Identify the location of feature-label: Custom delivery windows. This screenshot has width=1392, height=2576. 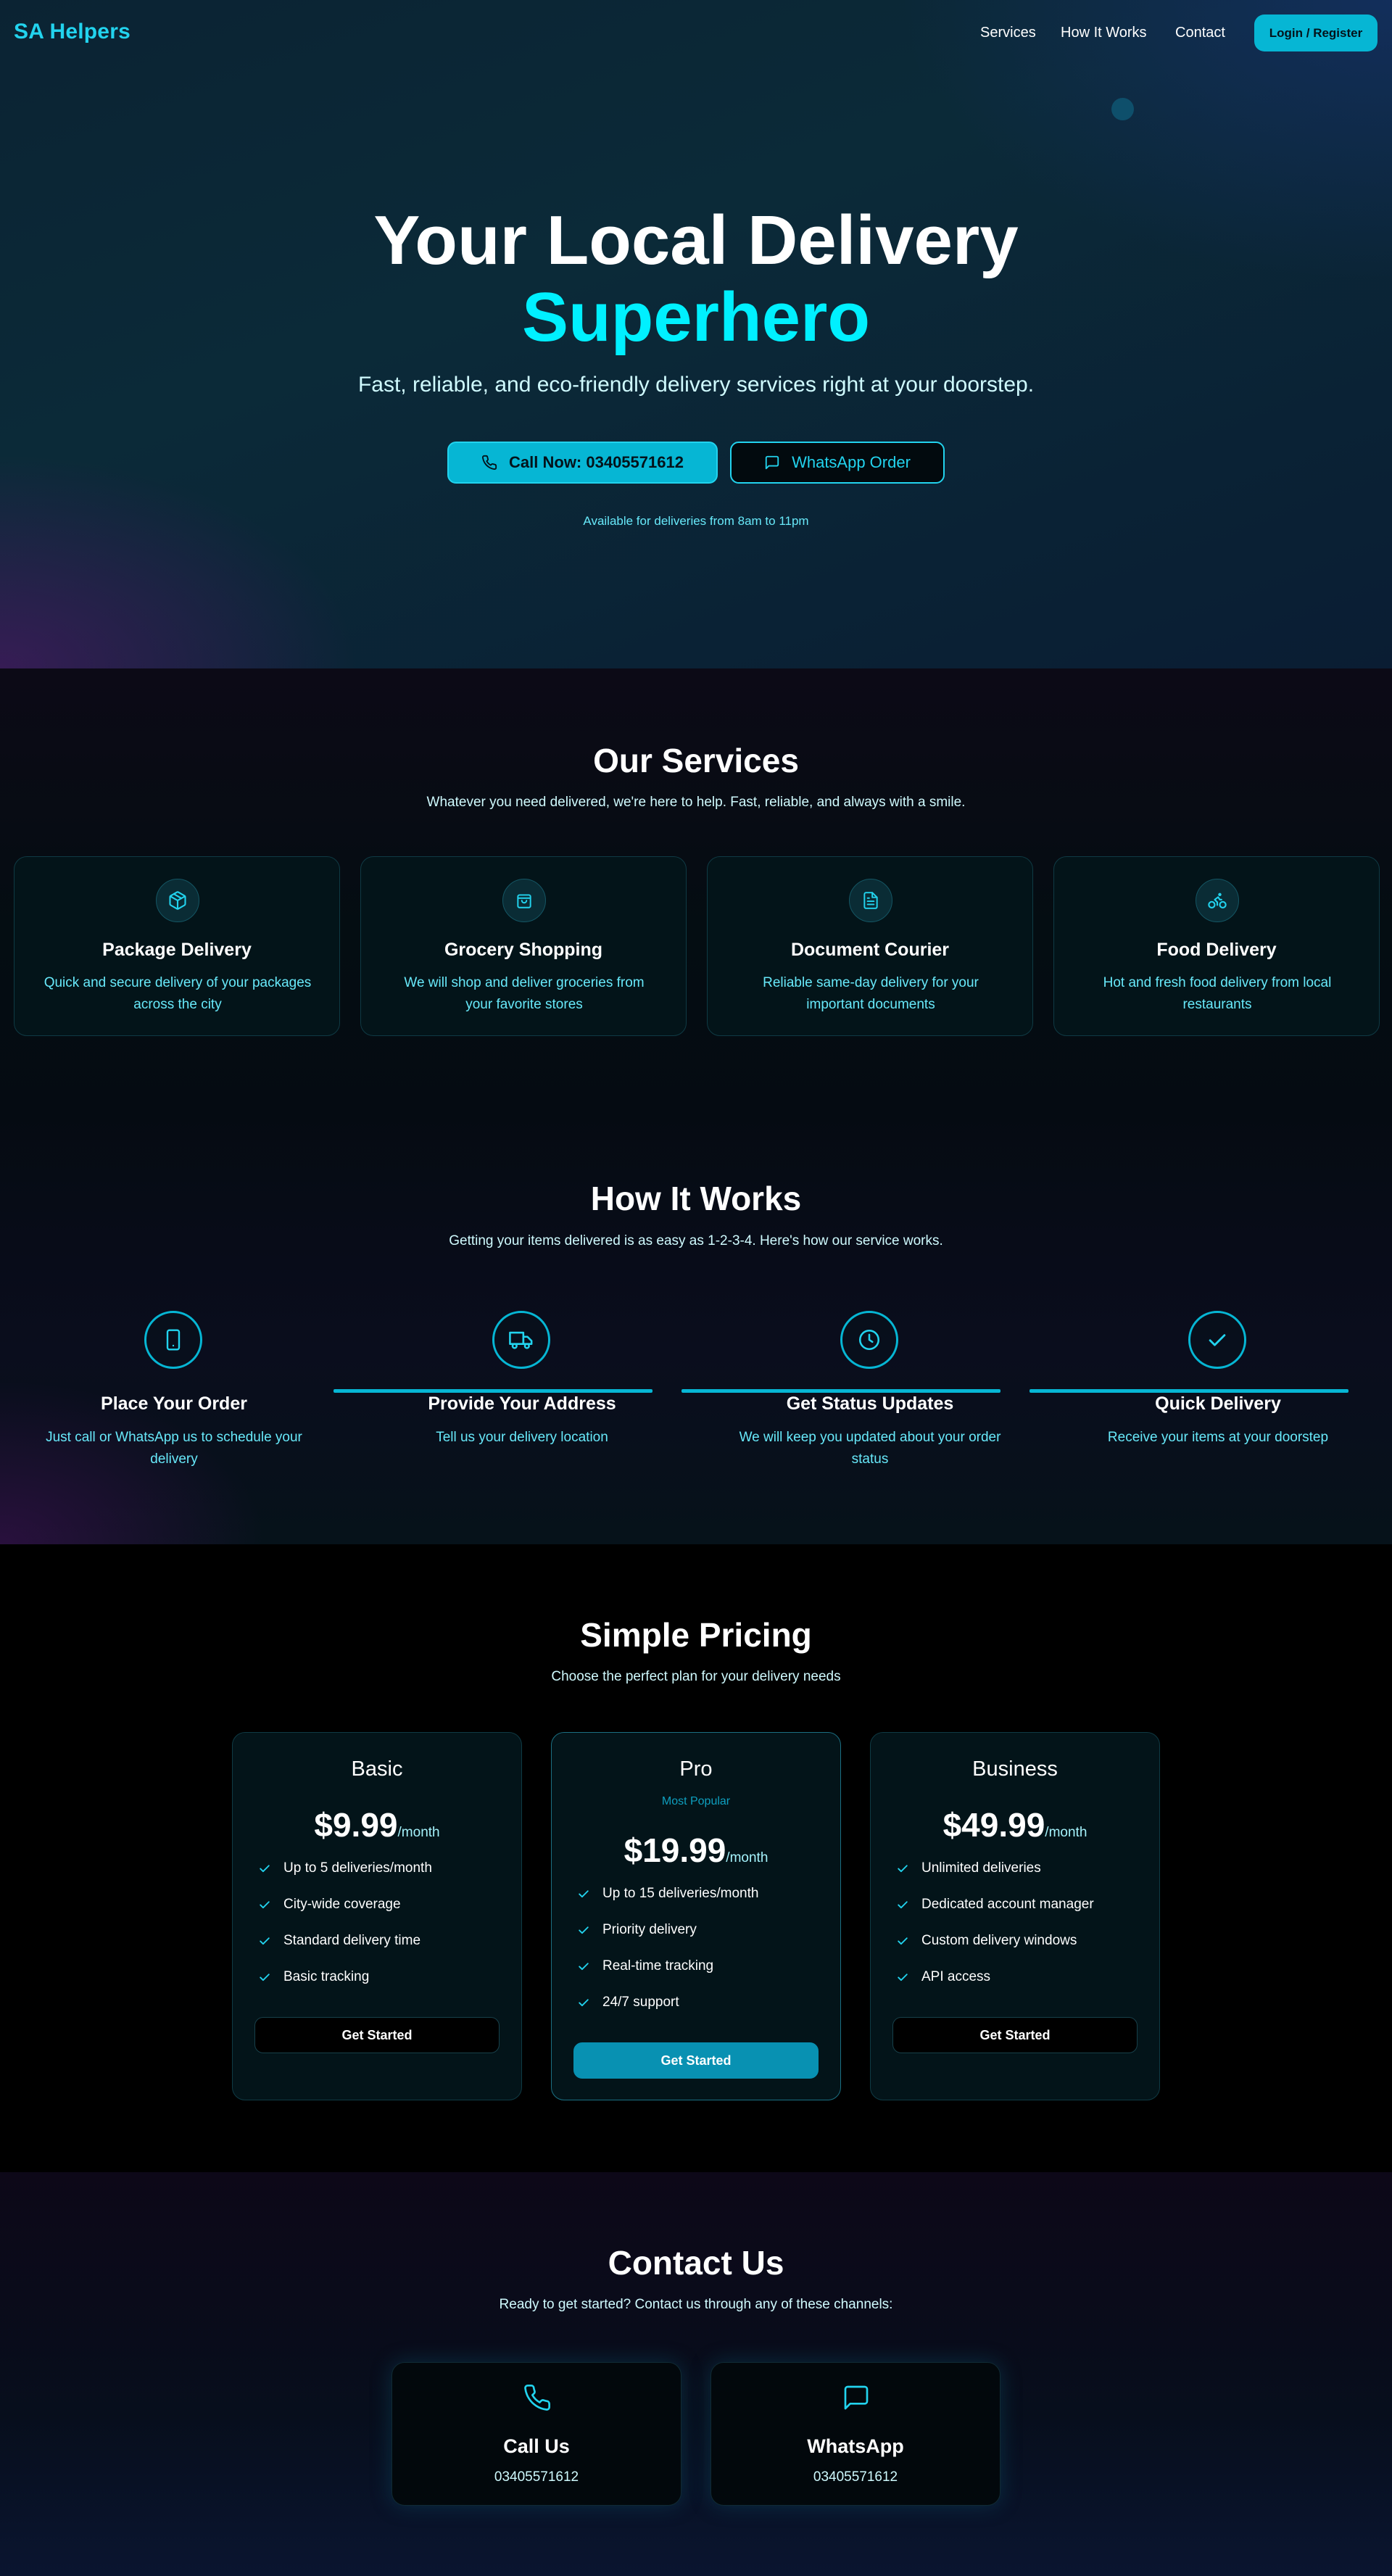
(999, 1940).